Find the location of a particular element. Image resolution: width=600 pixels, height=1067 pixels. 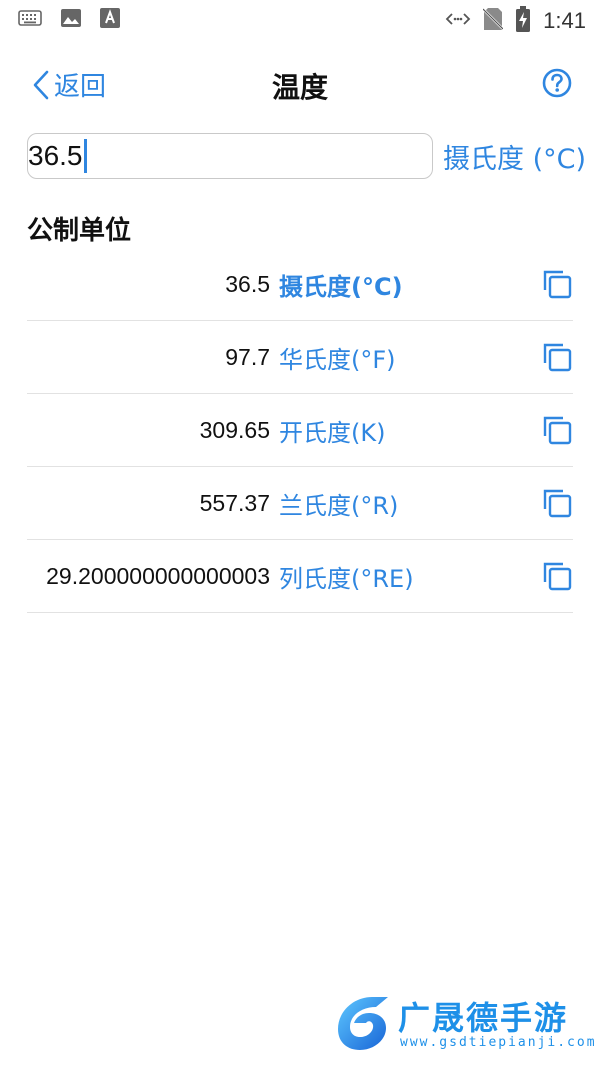

result-row-kelvin: 309.65 开氏度(K) is located at coordinates (300, 430).